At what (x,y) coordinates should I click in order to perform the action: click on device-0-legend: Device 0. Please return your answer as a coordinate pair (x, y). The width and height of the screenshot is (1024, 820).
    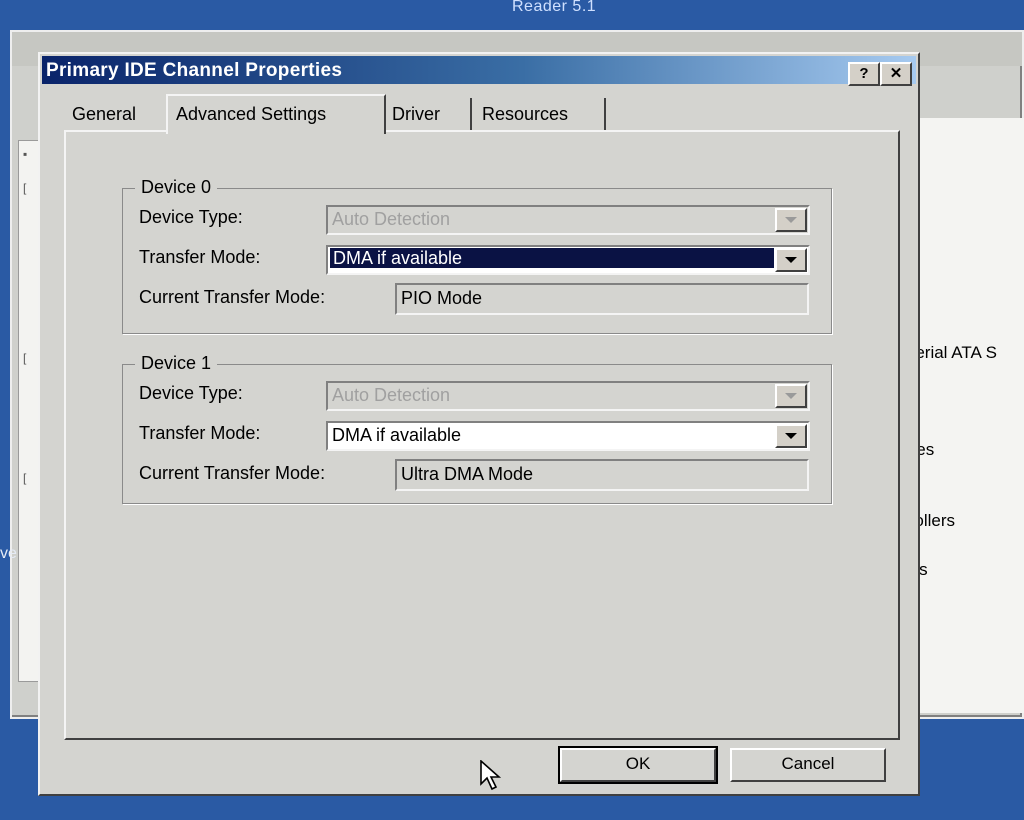
    Looking at the image, I should click on (176, 187).